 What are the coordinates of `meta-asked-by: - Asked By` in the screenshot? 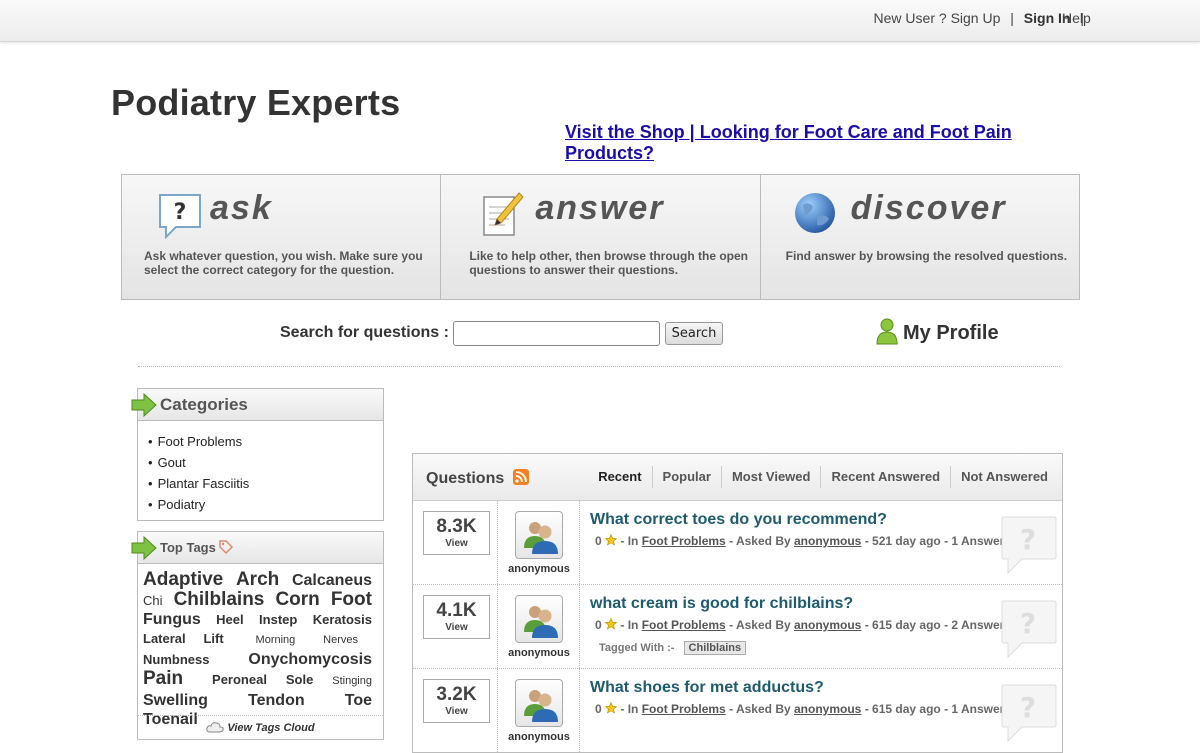 It's located at (760, 541).